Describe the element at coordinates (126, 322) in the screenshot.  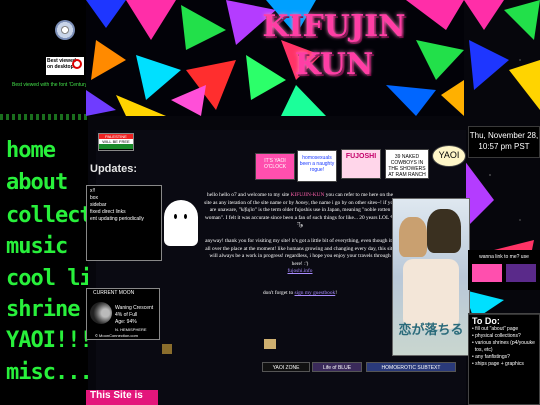
I see `moon-age: Age: 94%` at that location.